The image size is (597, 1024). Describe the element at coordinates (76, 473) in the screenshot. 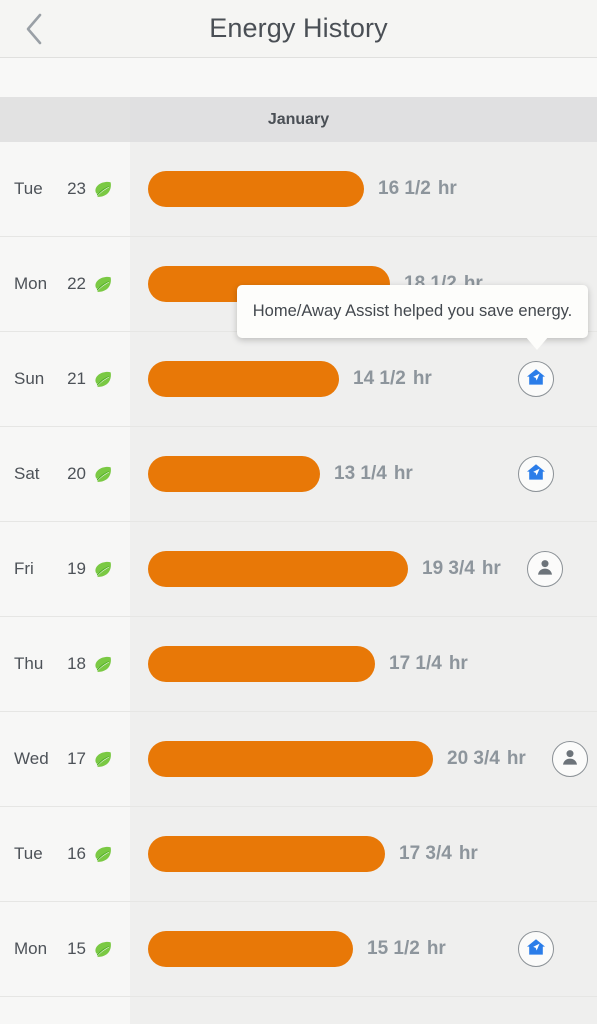

I see `day-number-label: 20` at that location.